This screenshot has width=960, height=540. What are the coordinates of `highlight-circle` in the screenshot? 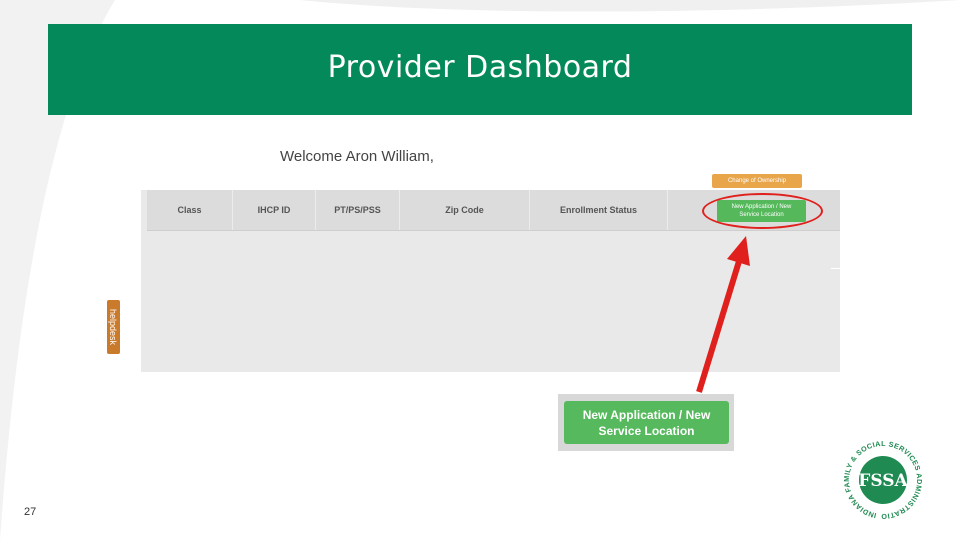 It's located at (762, 211).